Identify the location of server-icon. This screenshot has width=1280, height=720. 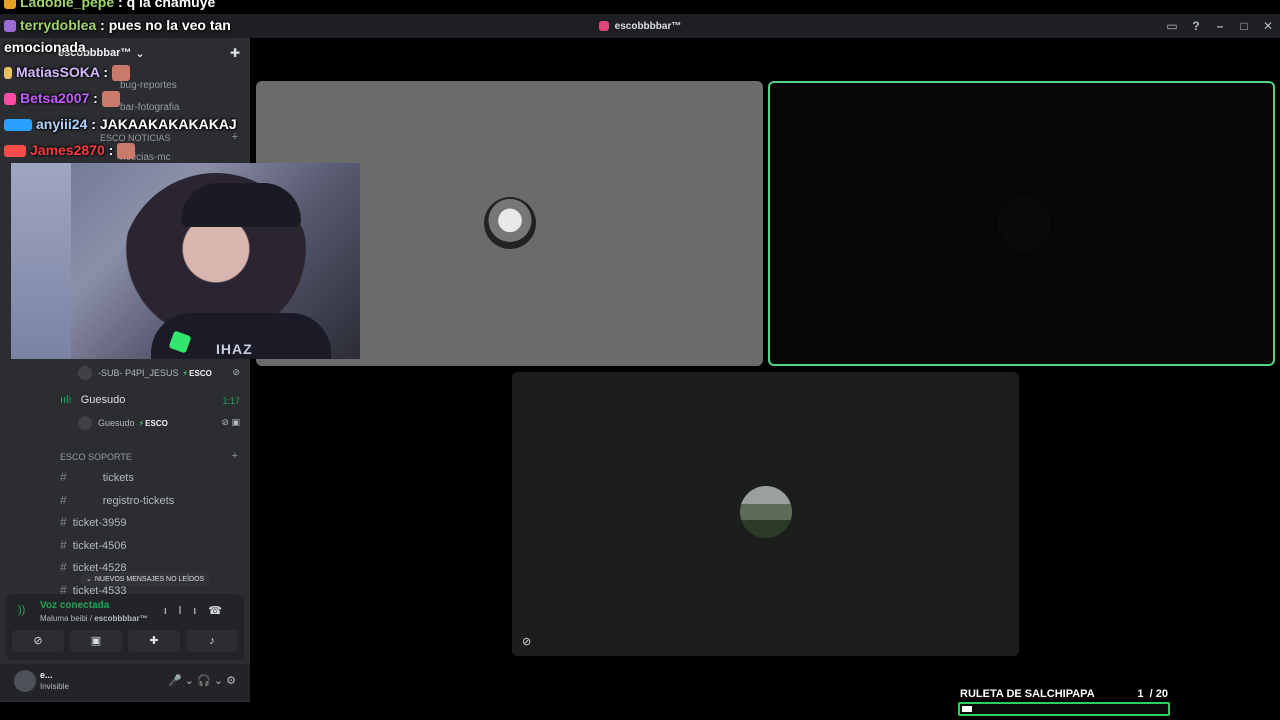
(603, 26).